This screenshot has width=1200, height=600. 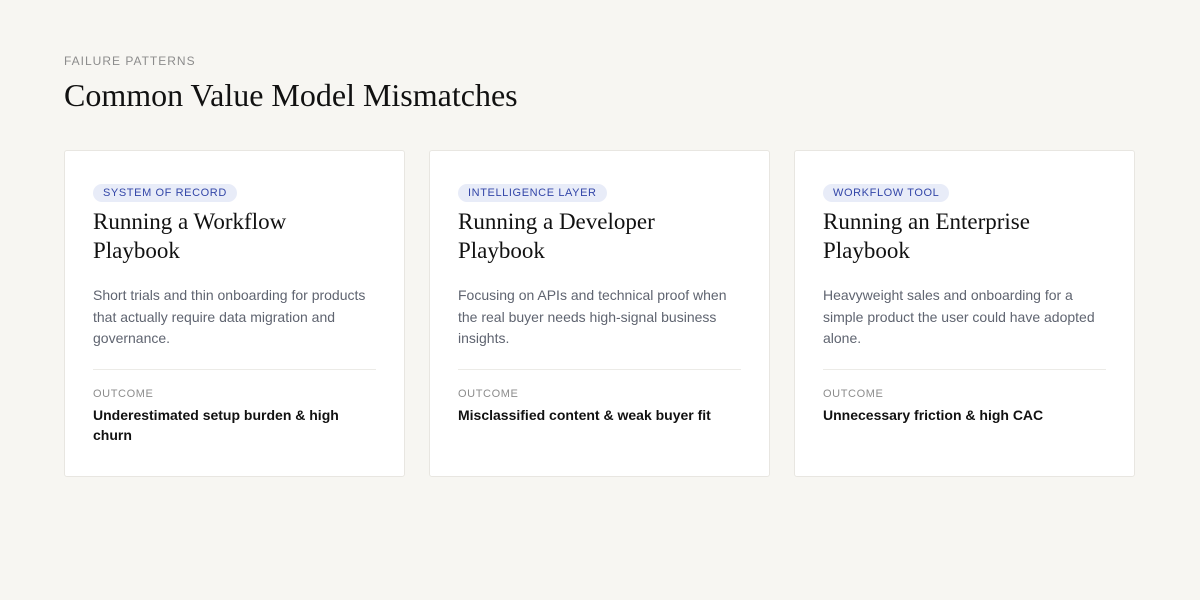 I want to click on card-tag: SYSTEM OF RECORD, so click(x=165, y=193).